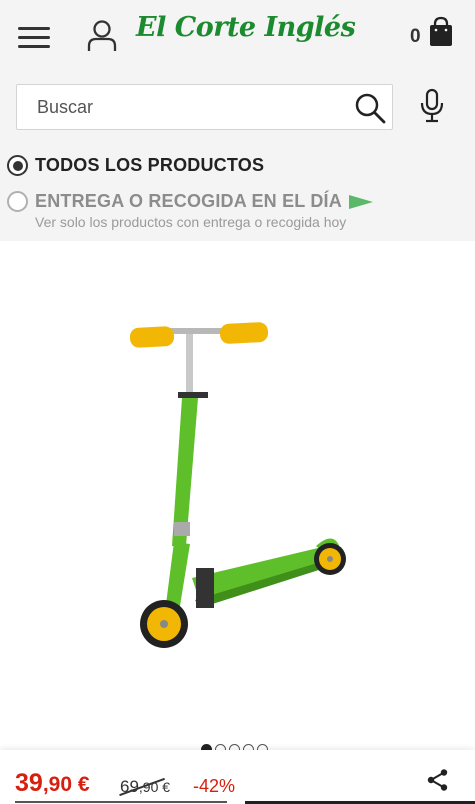  Describe the element at coordinates (29, 783) in the screenshot. I see `current-price-int: 39` at that location.